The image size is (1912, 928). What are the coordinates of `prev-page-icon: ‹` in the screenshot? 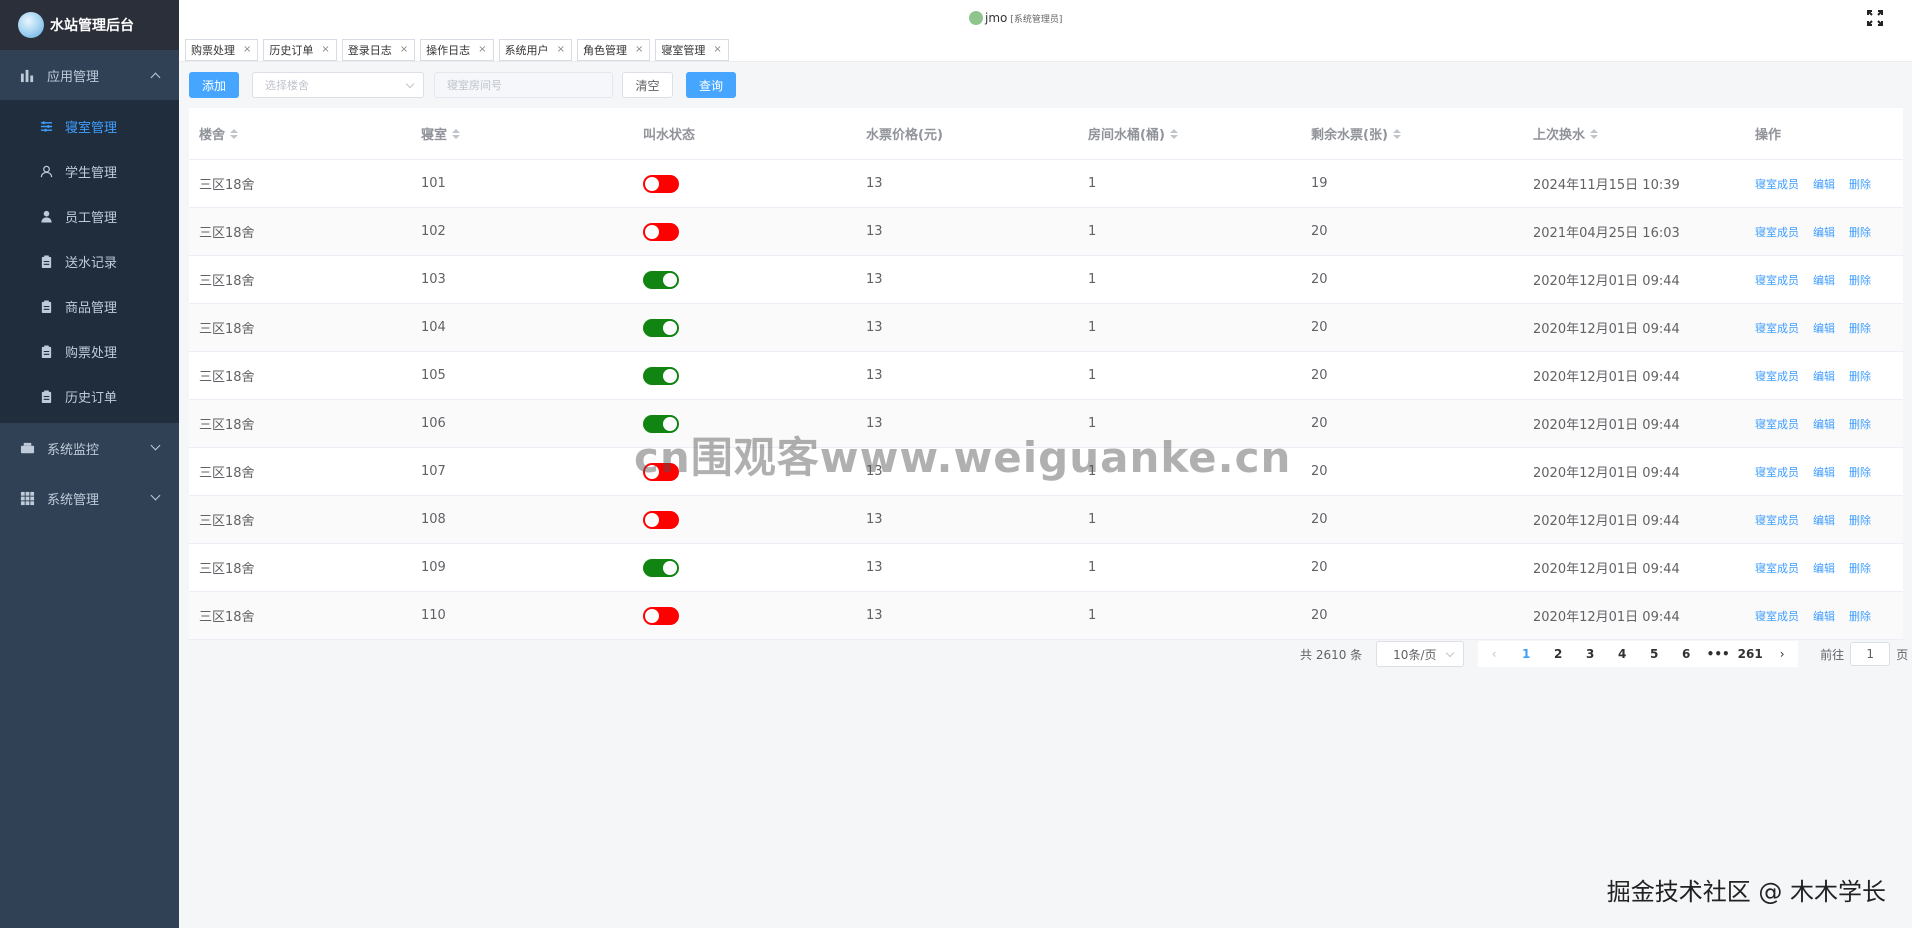 It's located at (1494, 654).